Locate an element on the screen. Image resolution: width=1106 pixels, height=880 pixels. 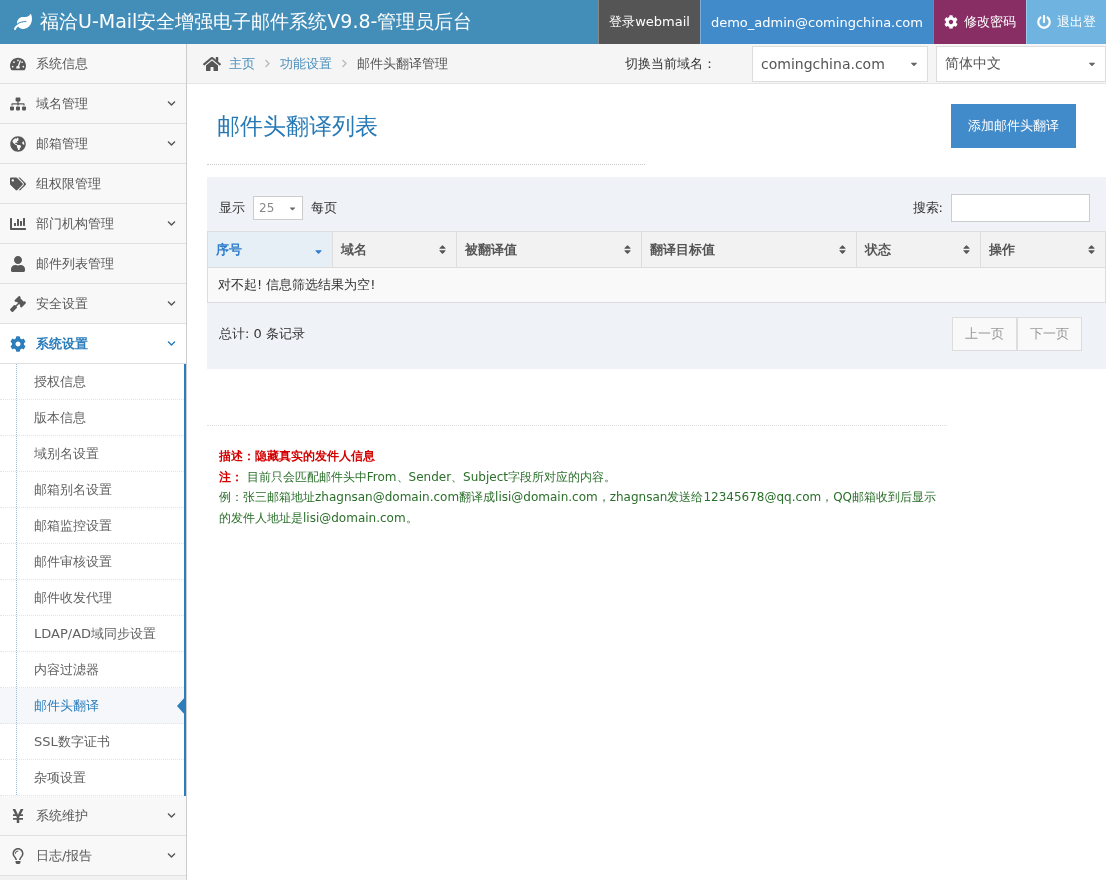
sidebar-item: 安全设置 is located at coordinates (93, 304).